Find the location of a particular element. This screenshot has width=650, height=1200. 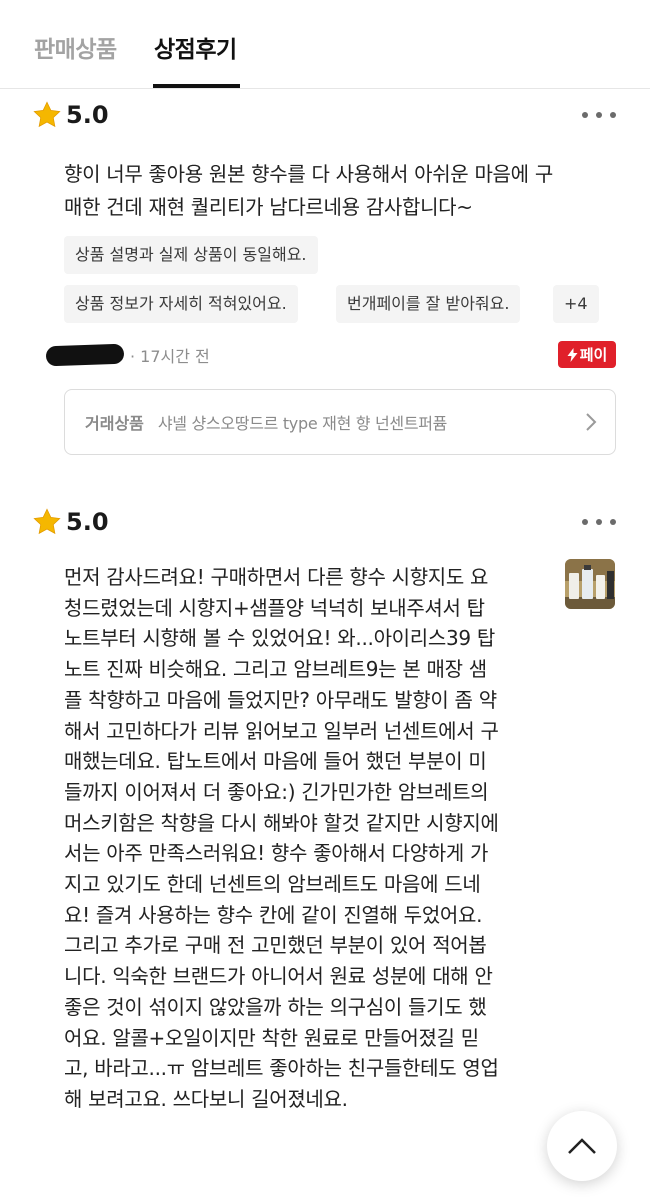

redacted-username is located at coordinates (85, 355).